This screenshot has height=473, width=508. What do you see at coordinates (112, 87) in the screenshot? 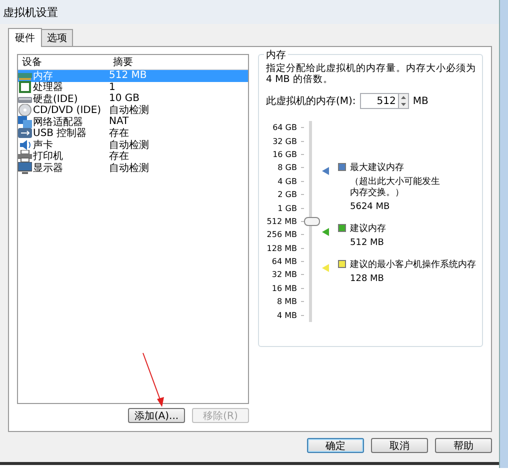
I see `device-summary: 1` at bounding box center [112, 87].